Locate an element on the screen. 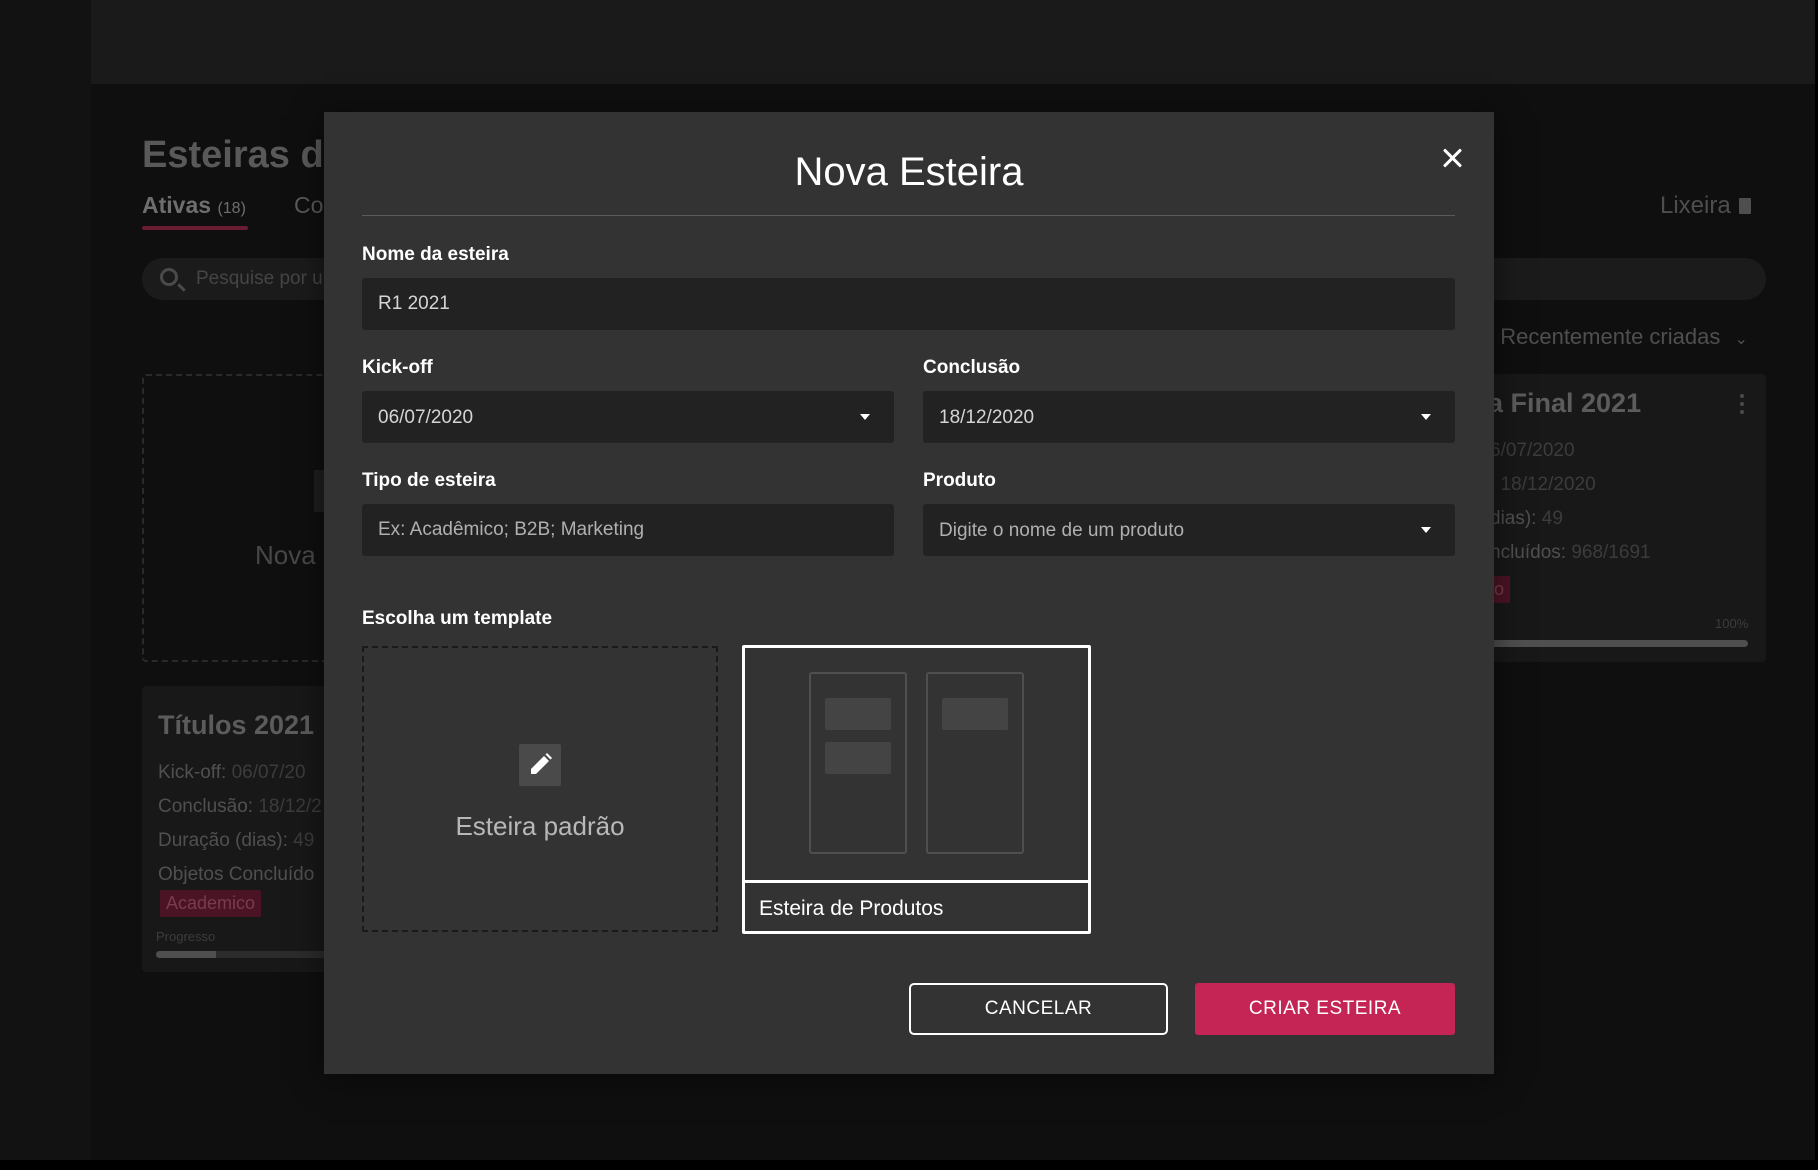  name-input is located at coordinates (908, 304).